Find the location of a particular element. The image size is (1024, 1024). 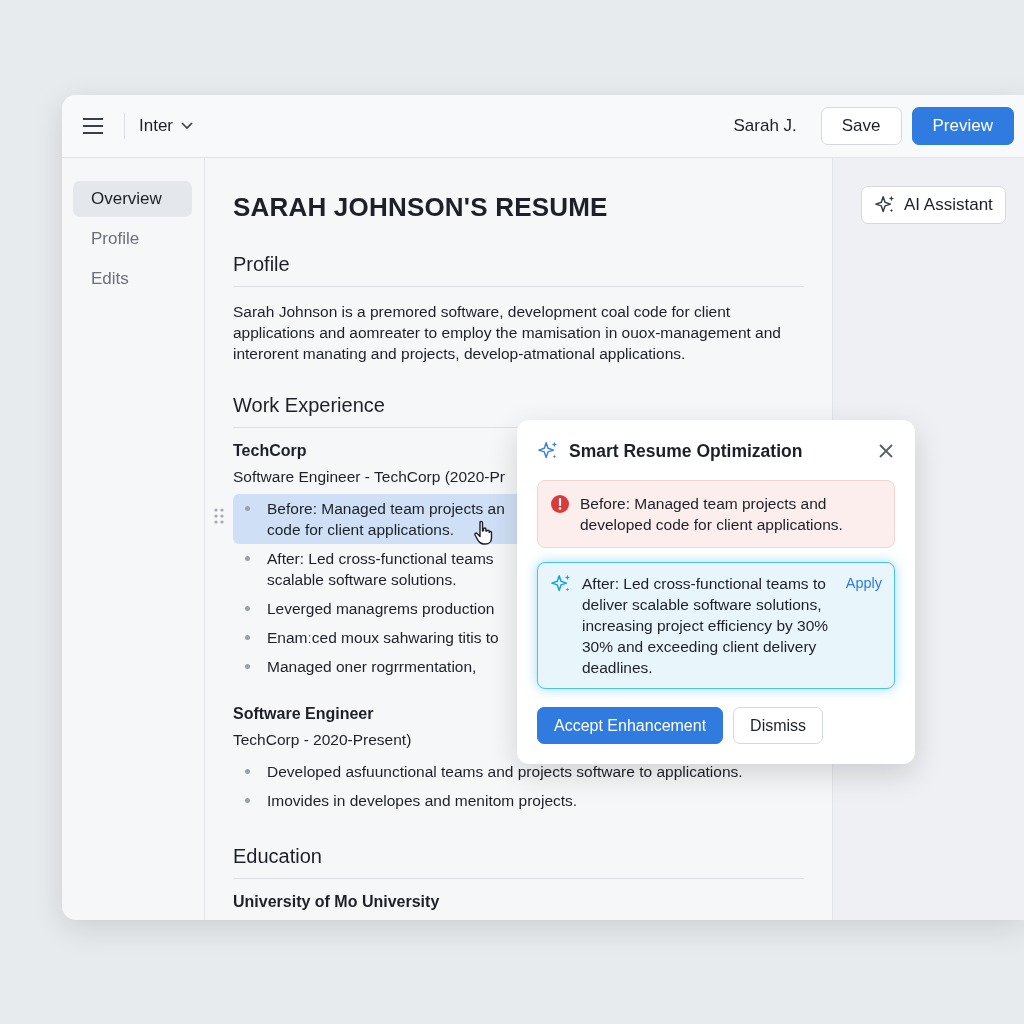

section-heading: Education is located at coordinates (518, 862).